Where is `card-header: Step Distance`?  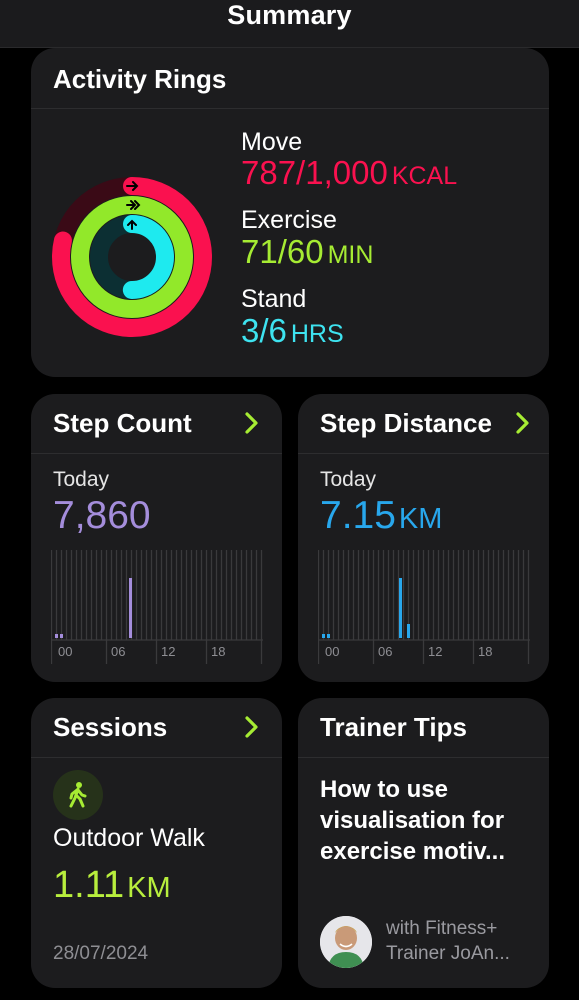
card-header: Step Distance is located at coordinates (423, 424).